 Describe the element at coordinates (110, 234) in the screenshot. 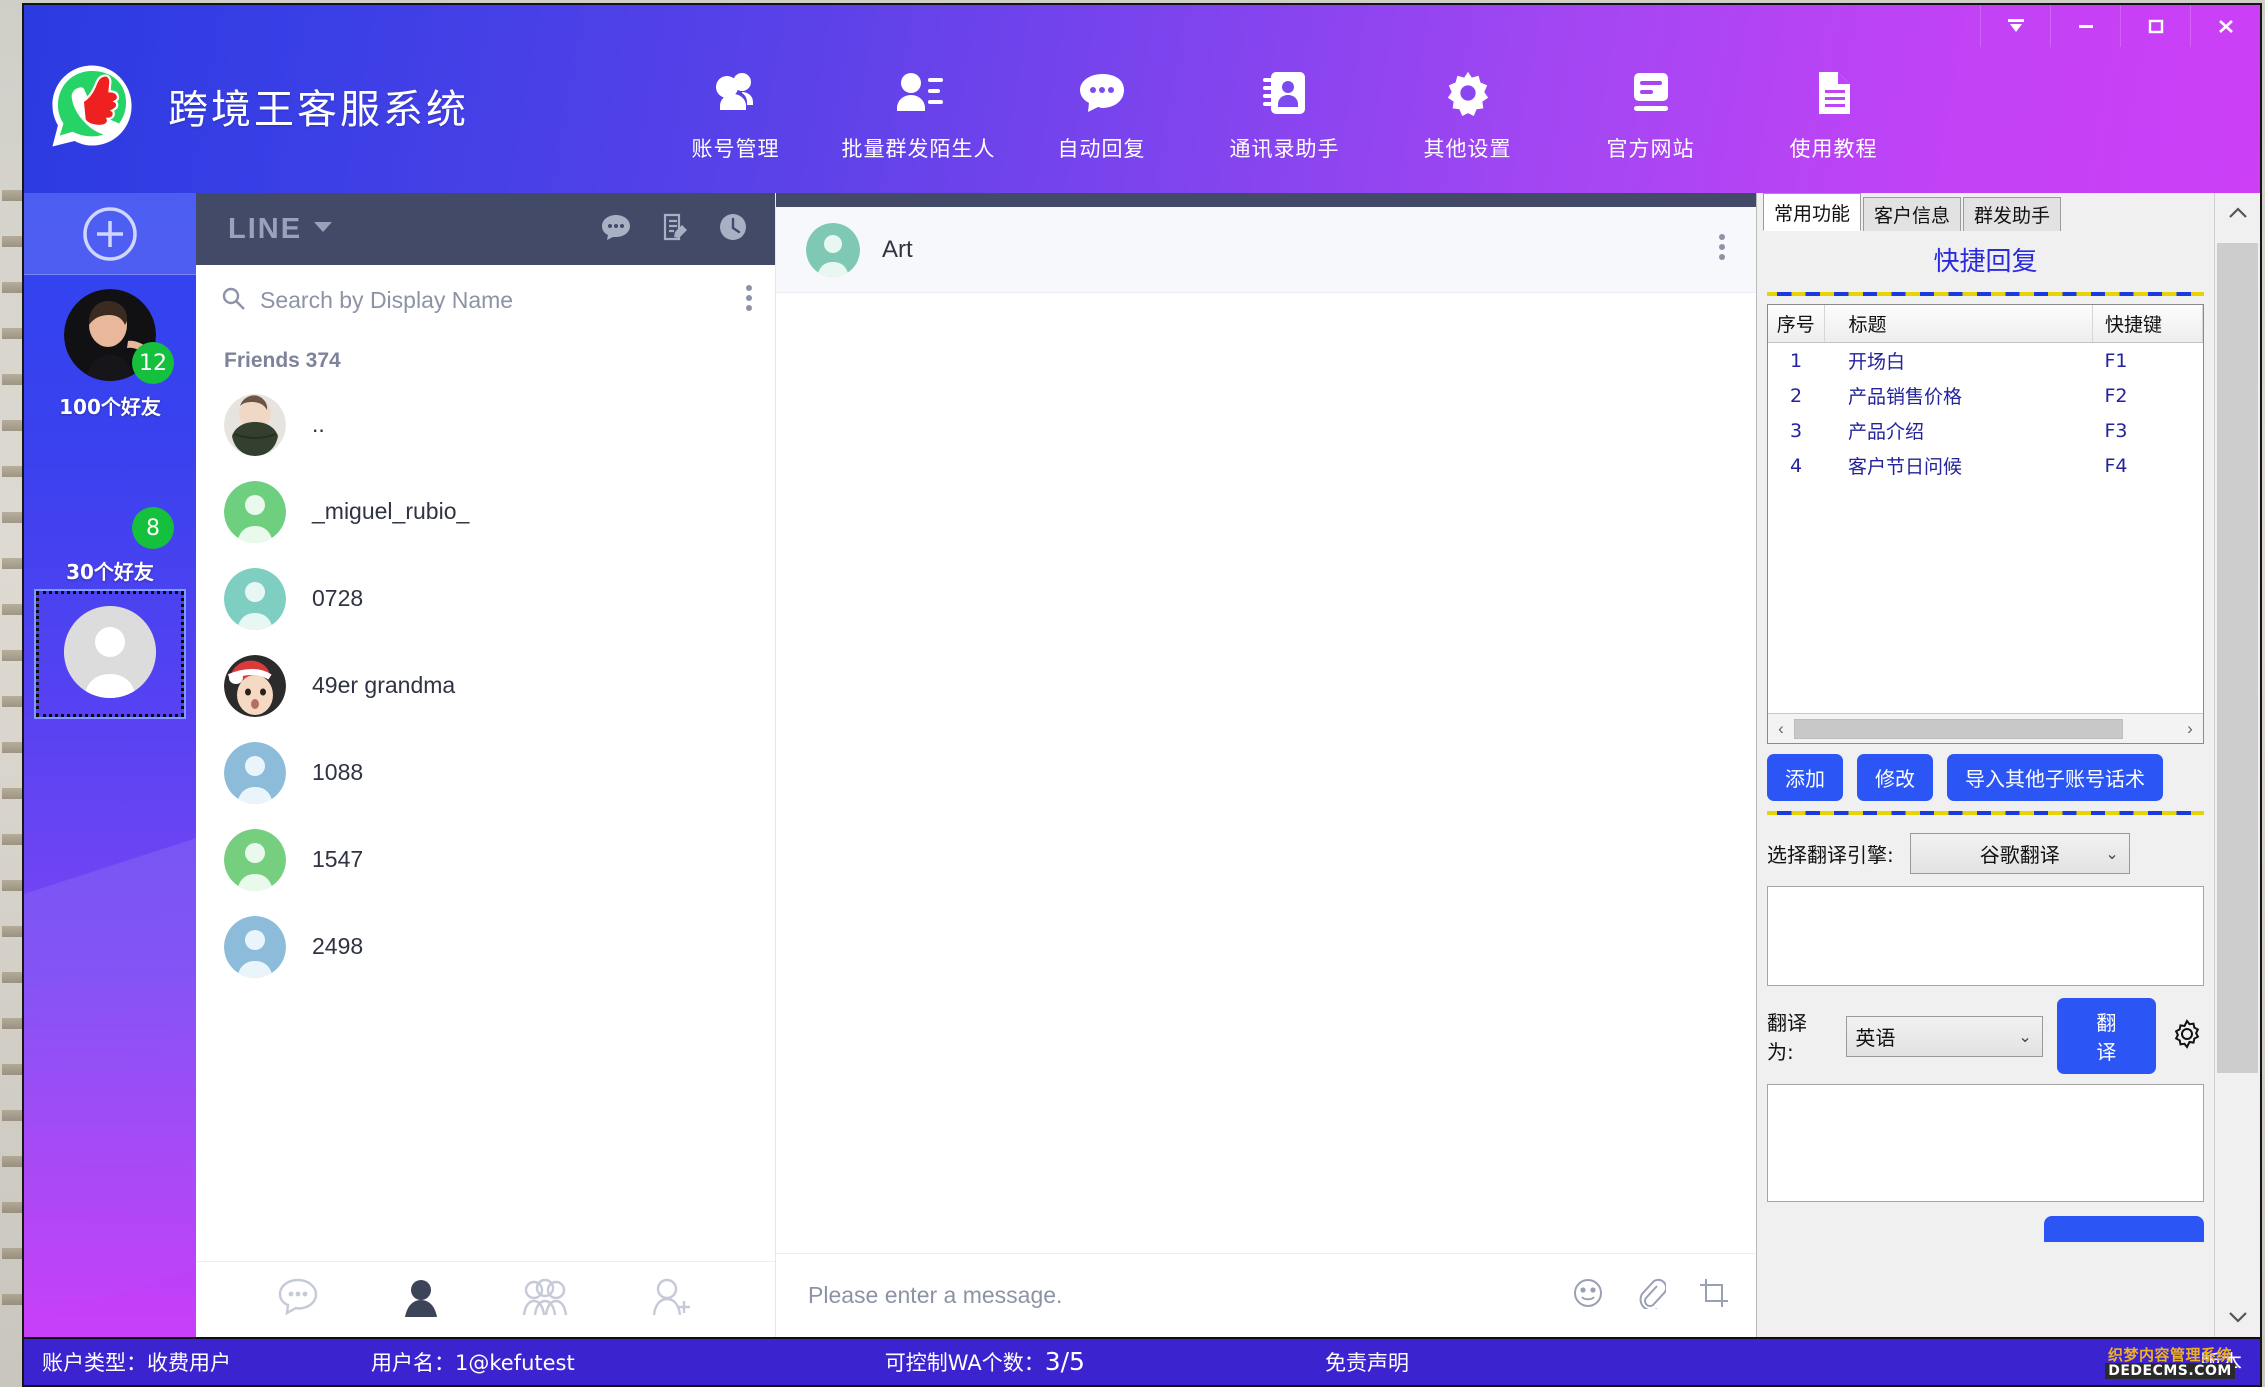

I see `add-account-button` at that location.